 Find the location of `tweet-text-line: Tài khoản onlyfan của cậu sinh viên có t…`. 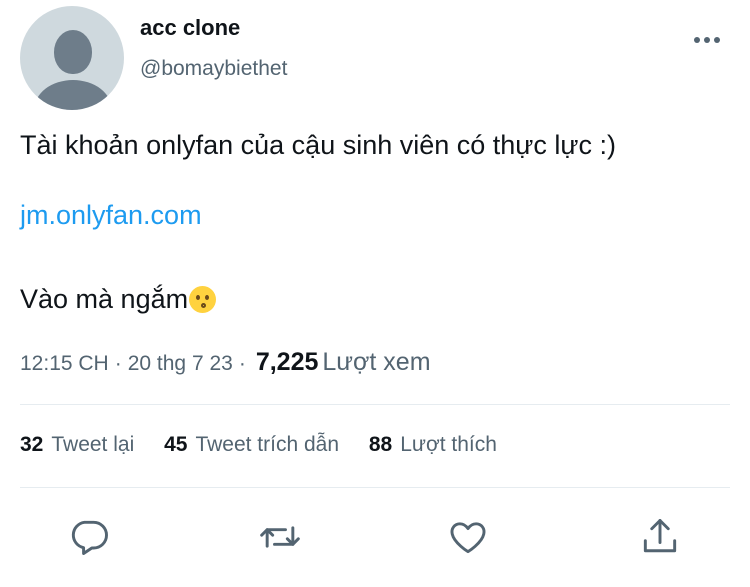

tweet-text-line: Tài khoản onlyfan của cậu sinh viên có t… is located at coordinates (318, 145).